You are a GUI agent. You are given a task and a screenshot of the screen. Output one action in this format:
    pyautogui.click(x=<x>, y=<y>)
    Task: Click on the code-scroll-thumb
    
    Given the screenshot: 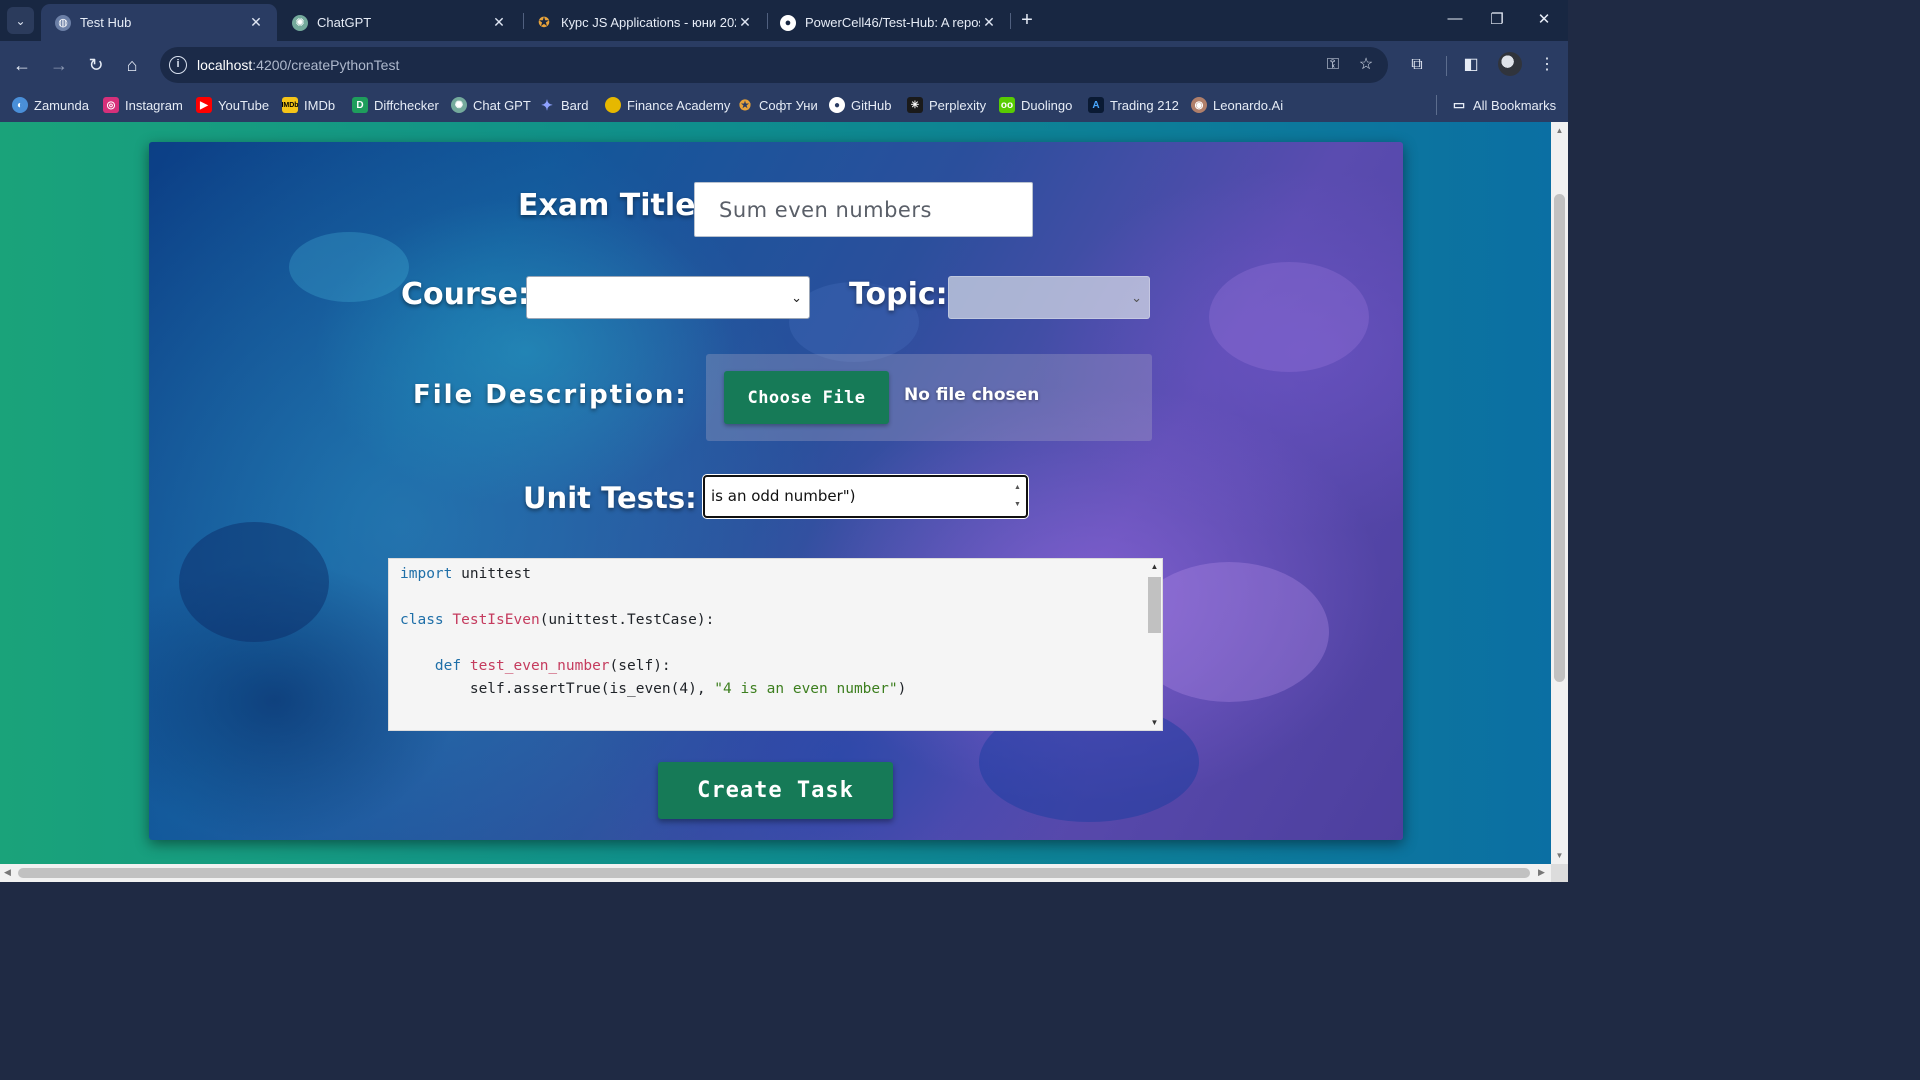 What is the action you would take?
    pyautogui.click(x=1154, y=605)
    